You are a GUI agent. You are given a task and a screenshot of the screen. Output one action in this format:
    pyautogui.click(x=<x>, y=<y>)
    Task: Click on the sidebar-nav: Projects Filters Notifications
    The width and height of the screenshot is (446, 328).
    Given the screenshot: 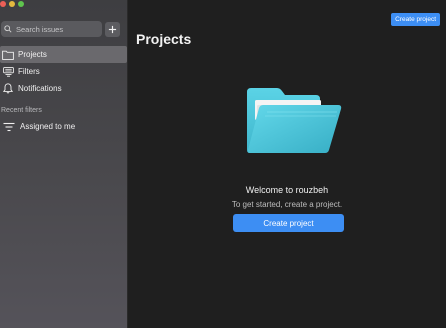 What is the action you would take?
    pyautogui.click(x=63, y=71)
    